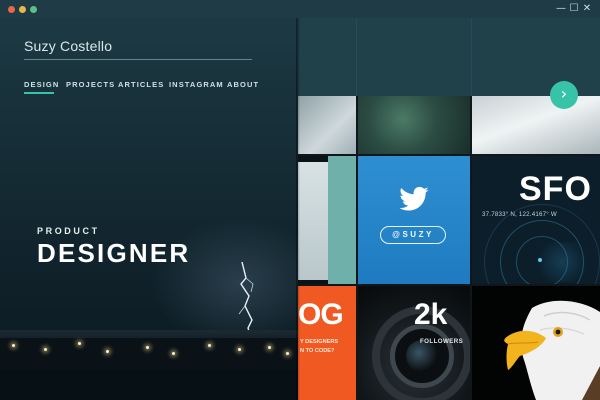  I want to click on blog-subtitle-line: N TO CODE?, so click(317, 351).